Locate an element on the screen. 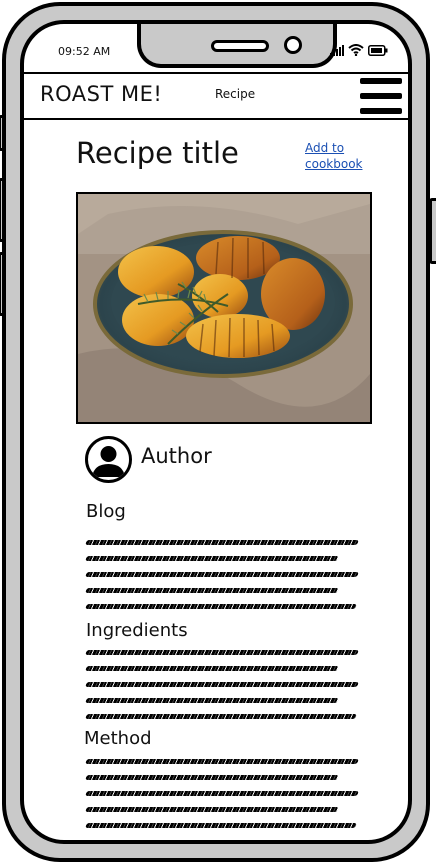  method-heading: Method is located at coordinates (118, 738).